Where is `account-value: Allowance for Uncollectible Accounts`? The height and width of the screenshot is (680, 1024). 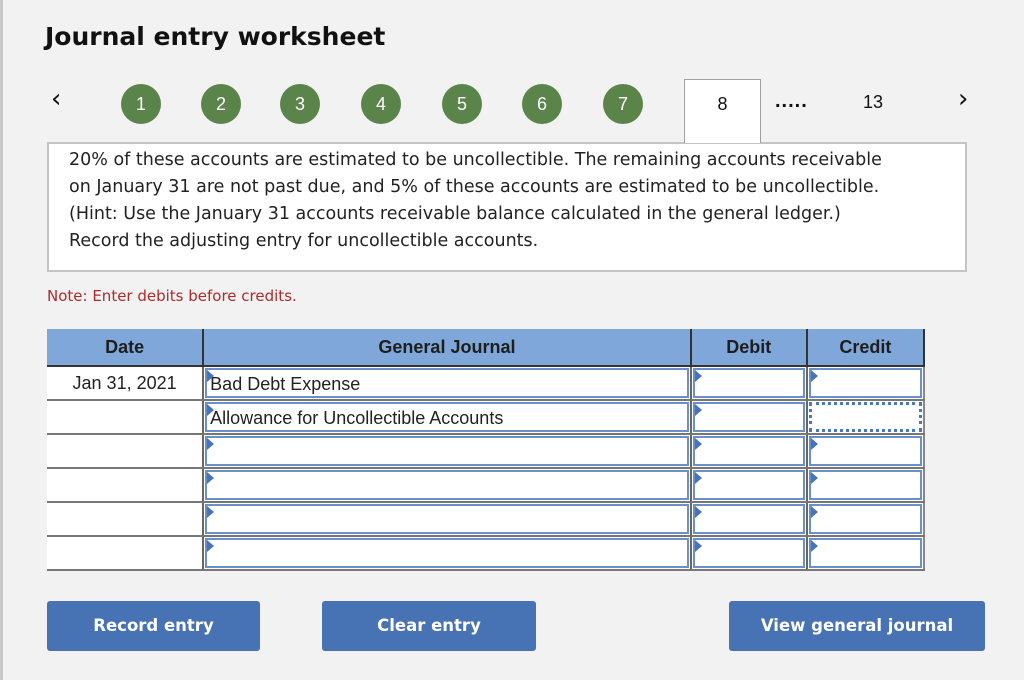 account-value: Allowance for Uncollectible Accounts is located at coordinates (357, 418).